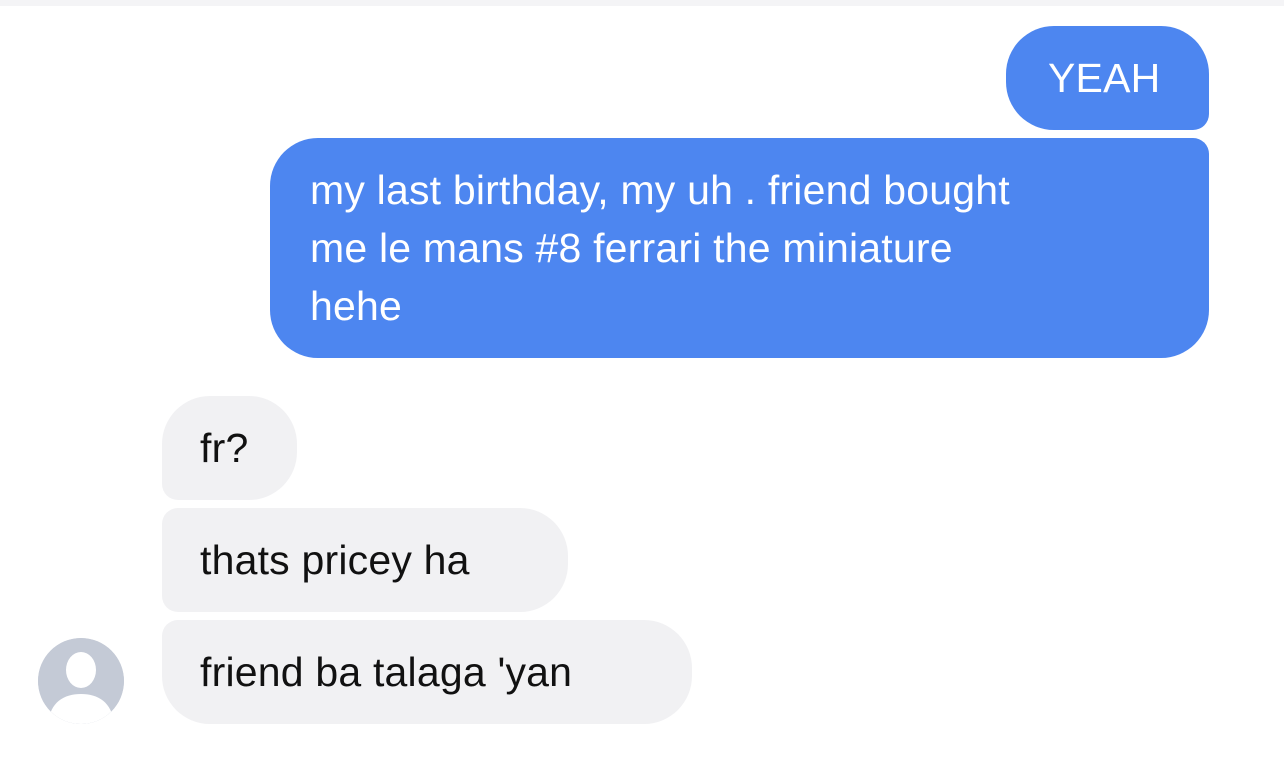 The height and width of the screenshot is (757, 1284). I want to click on default-profile-icon, so click(81, 681).